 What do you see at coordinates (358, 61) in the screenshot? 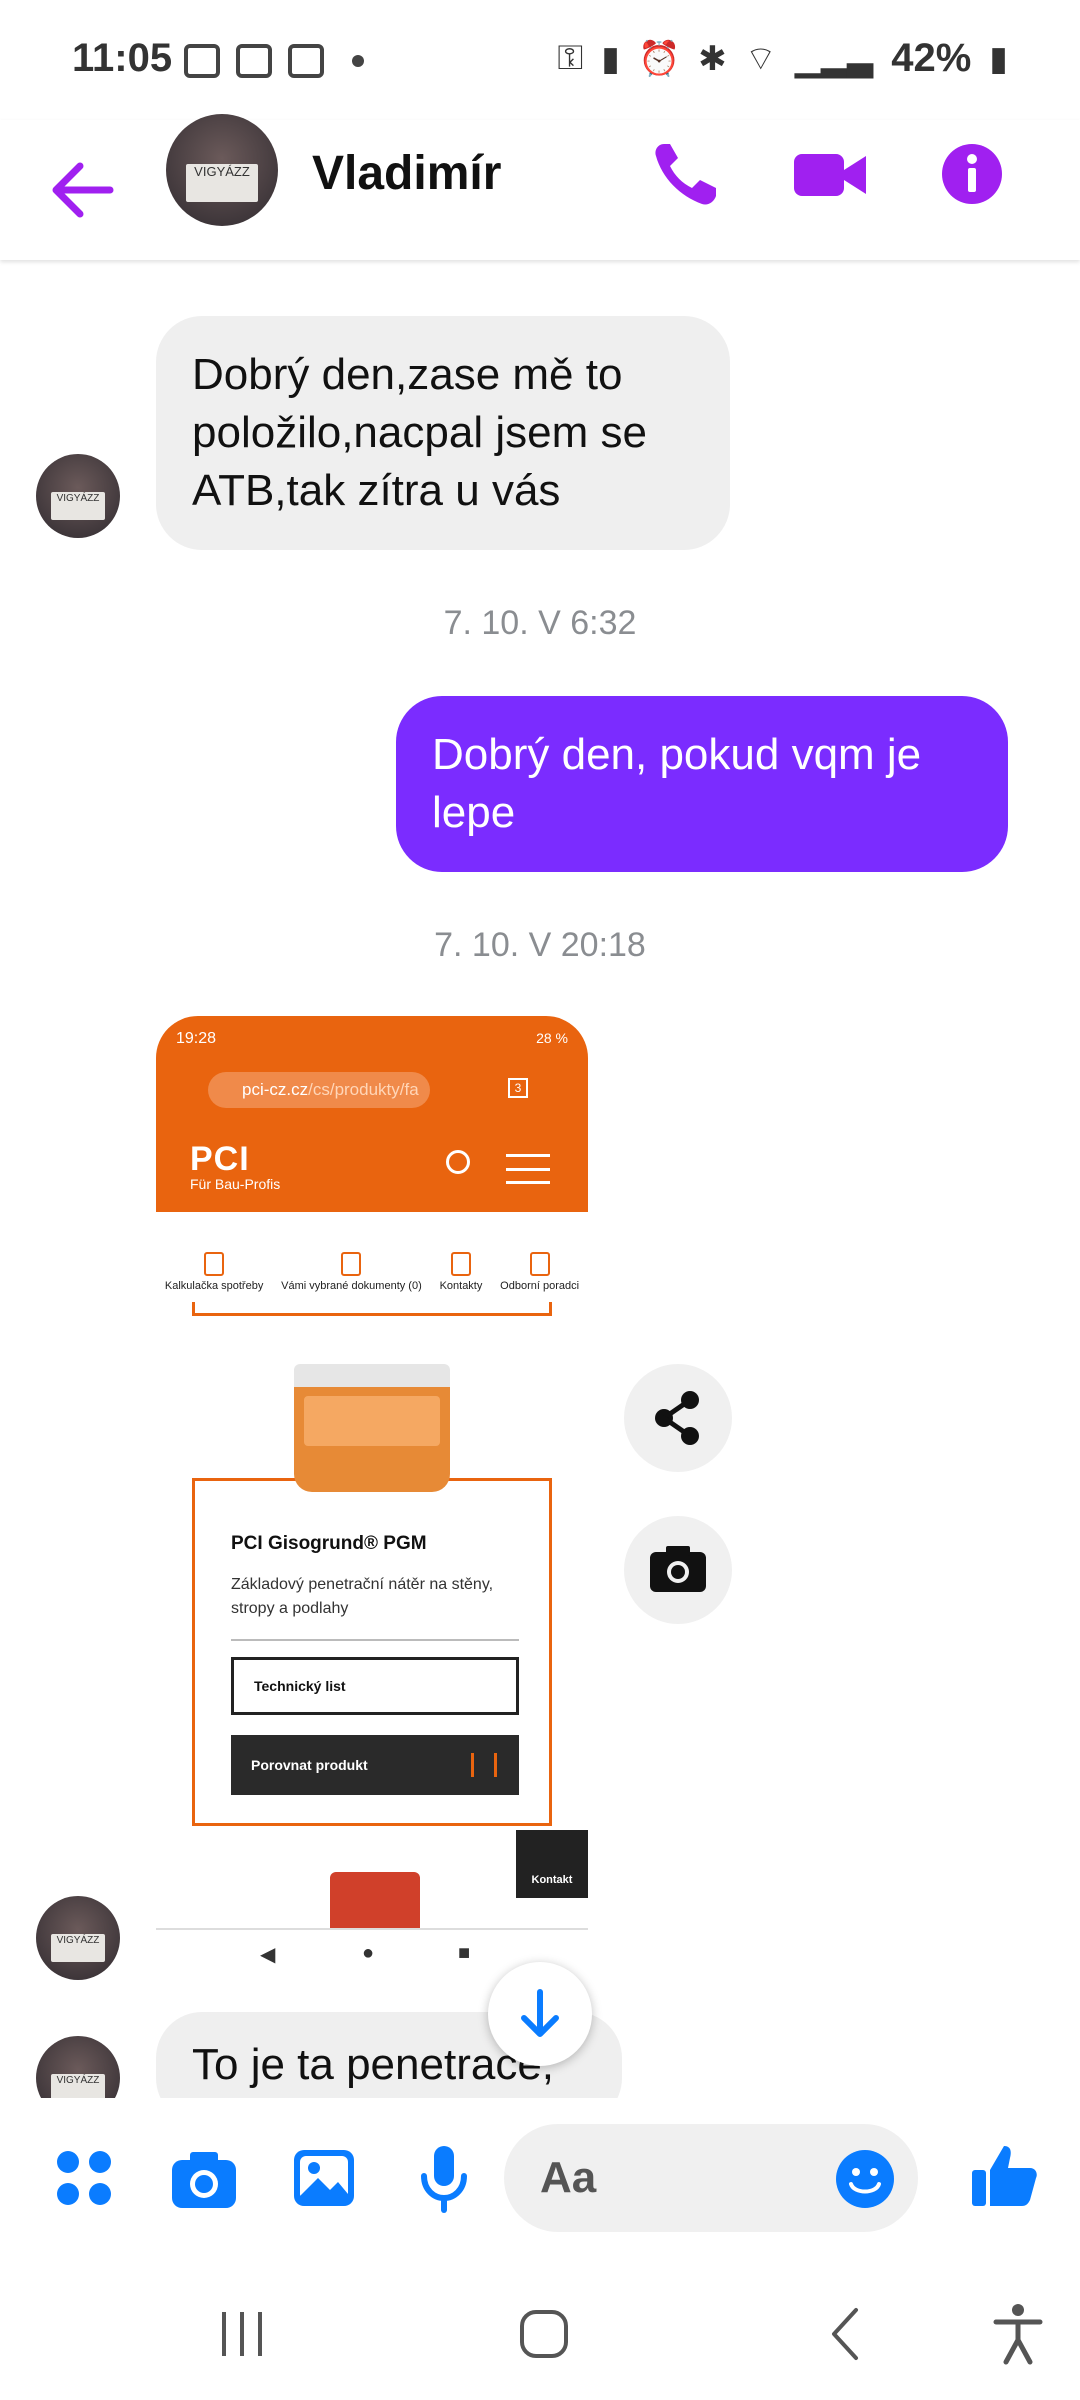
I see `more-notifications-dot` at bounding box center [358, 61].